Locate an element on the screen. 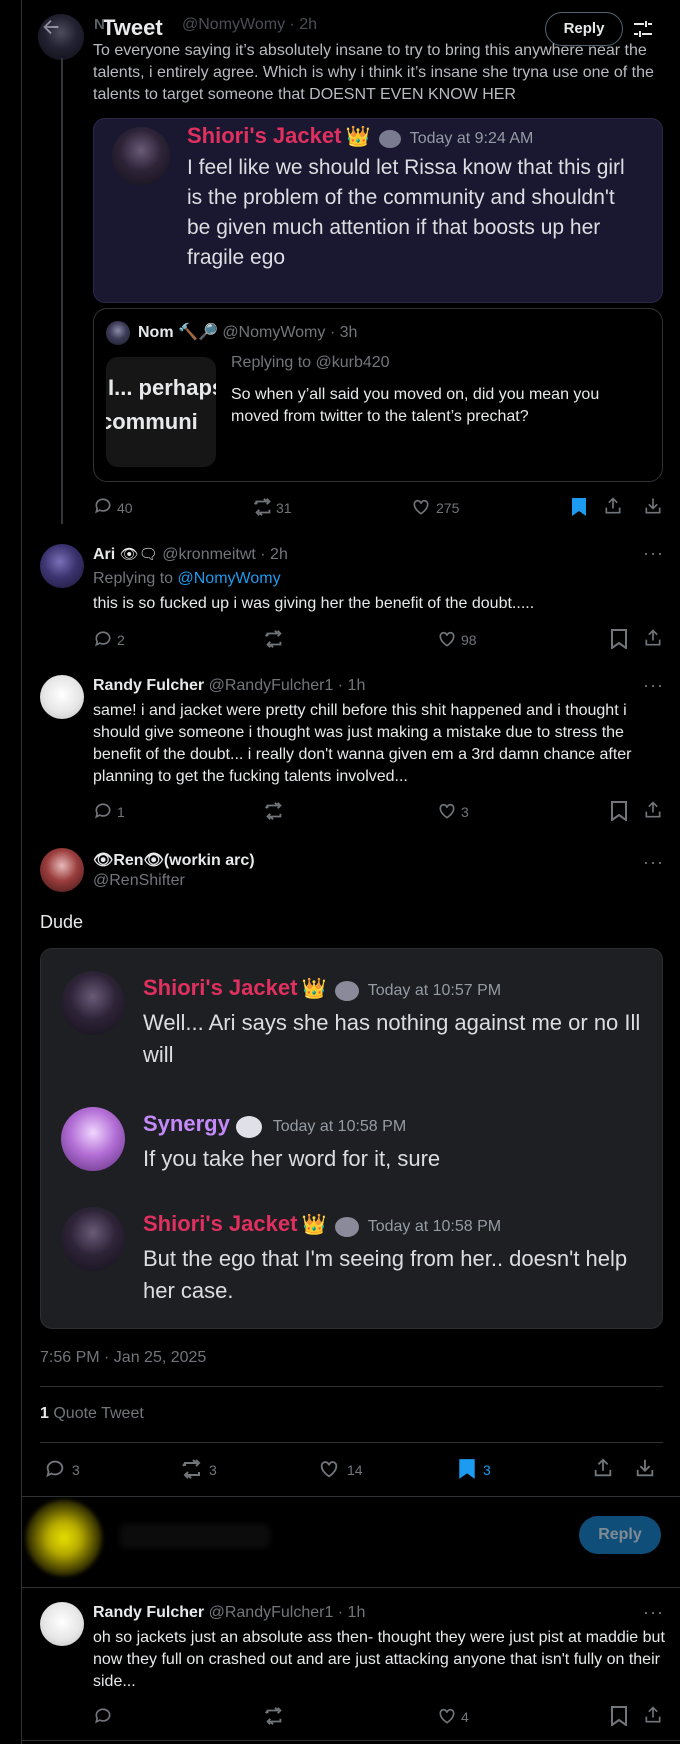  tweet4-avatar is located at coordinates (62, 1624).